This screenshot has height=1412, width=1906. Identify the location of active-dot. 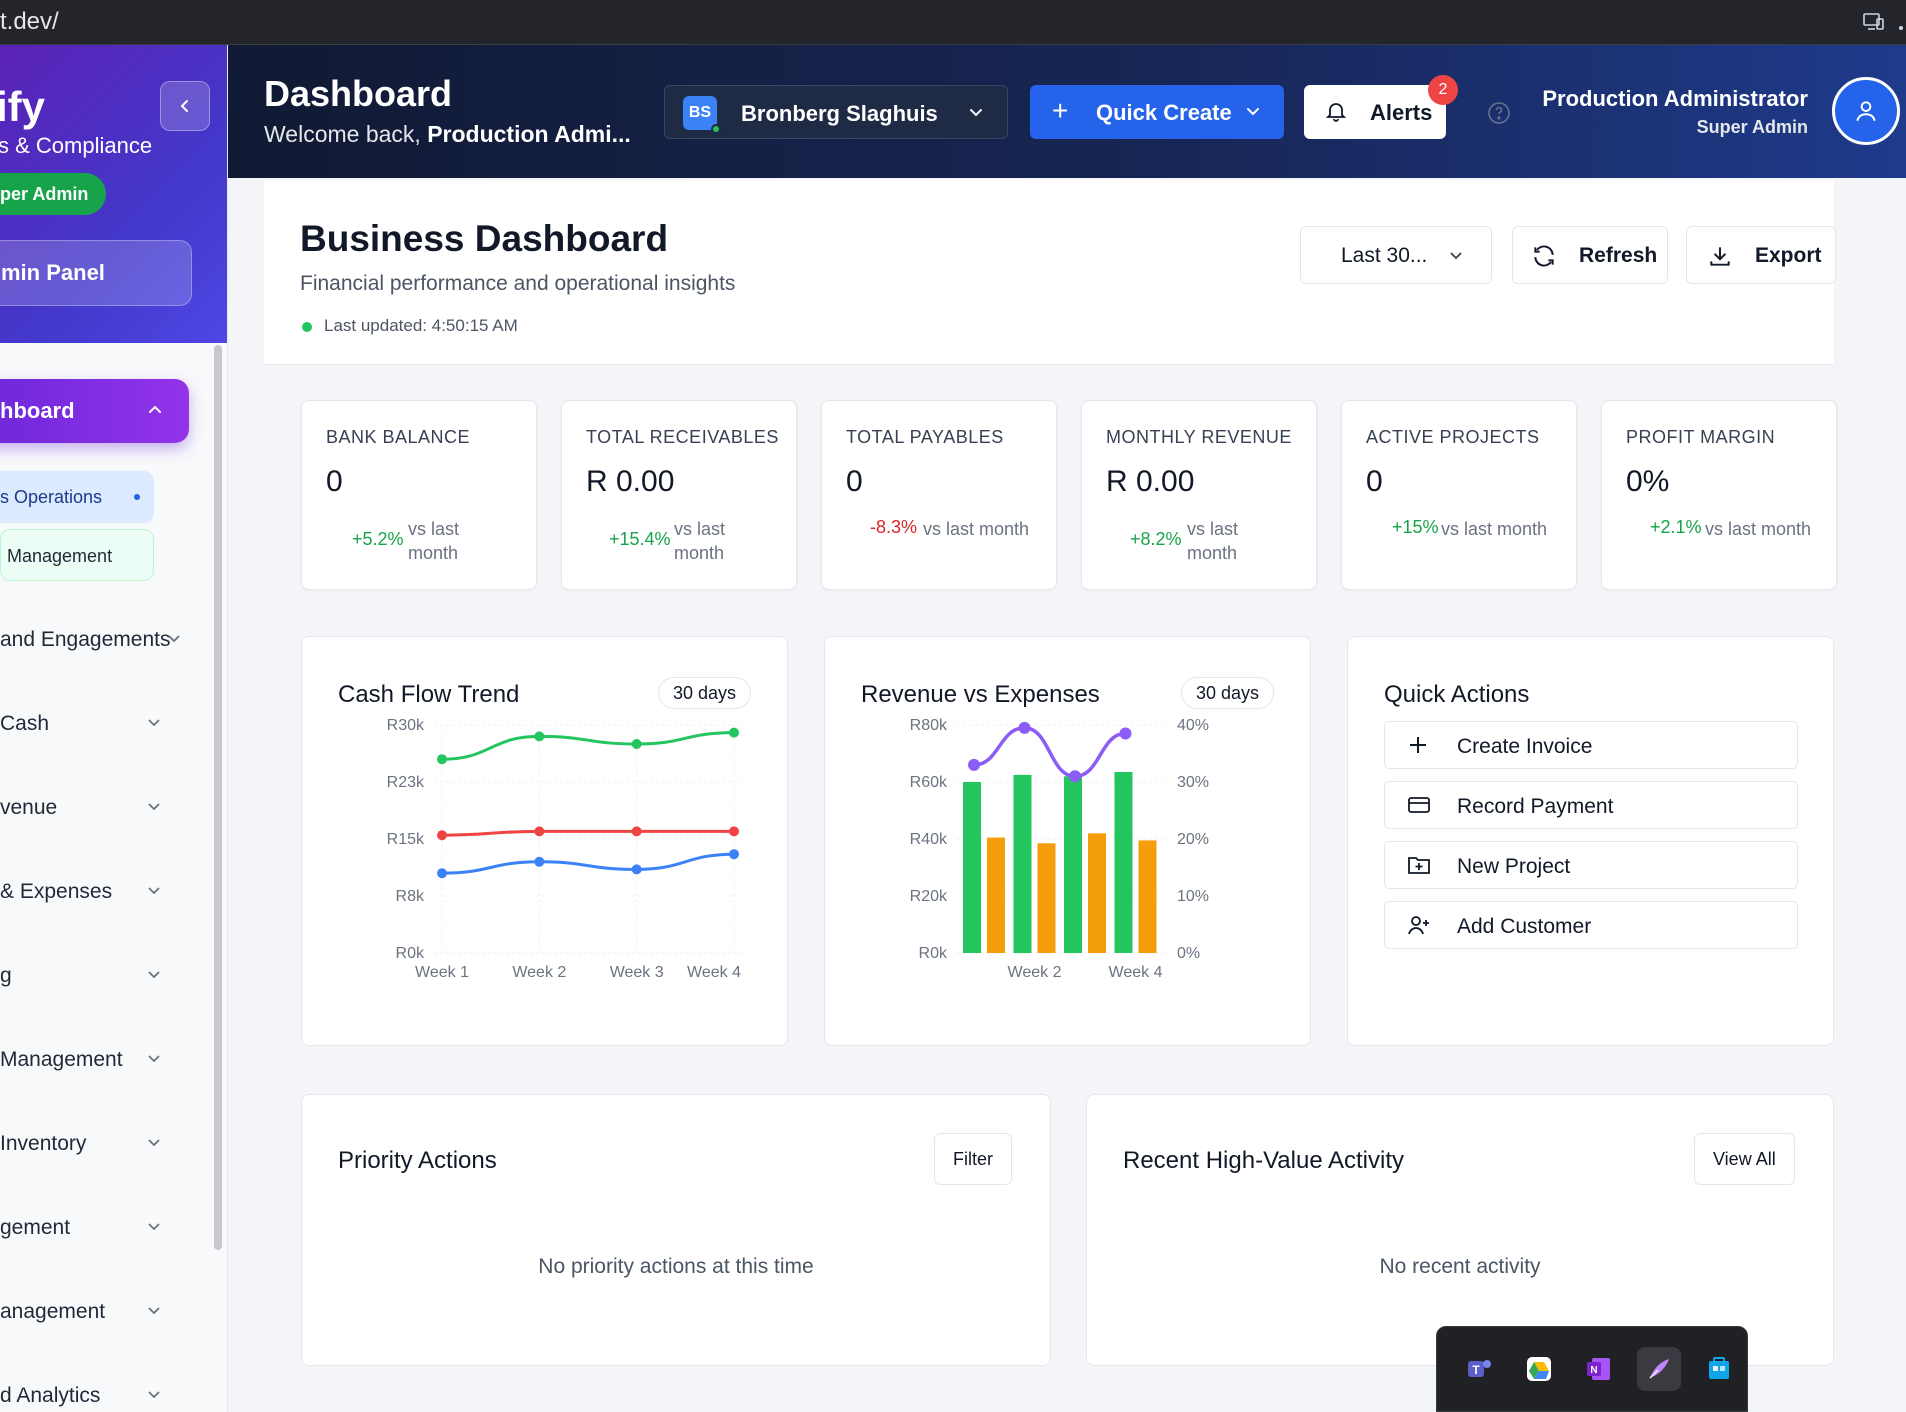
(137, 497).